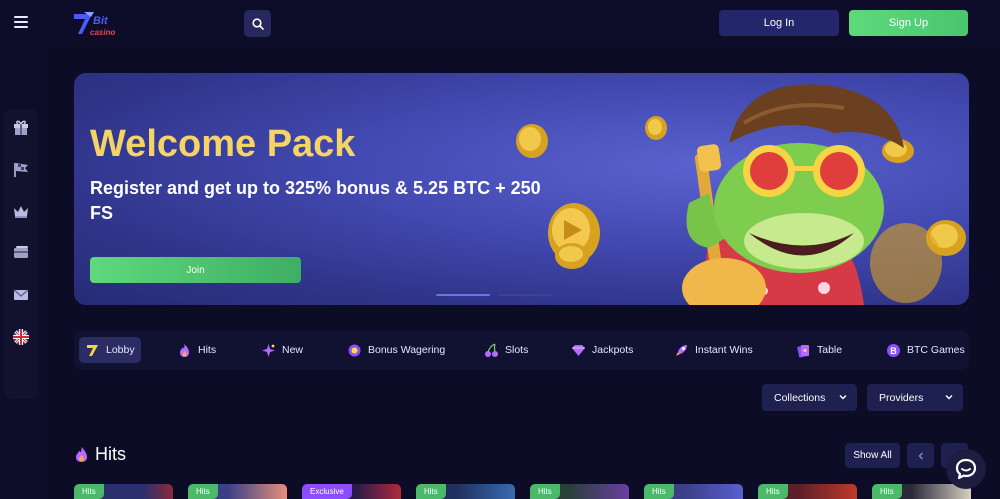 The height and width of the screenshot is (499, 1000). I want to click on tab-label: Jackpots, so click(613, 350).